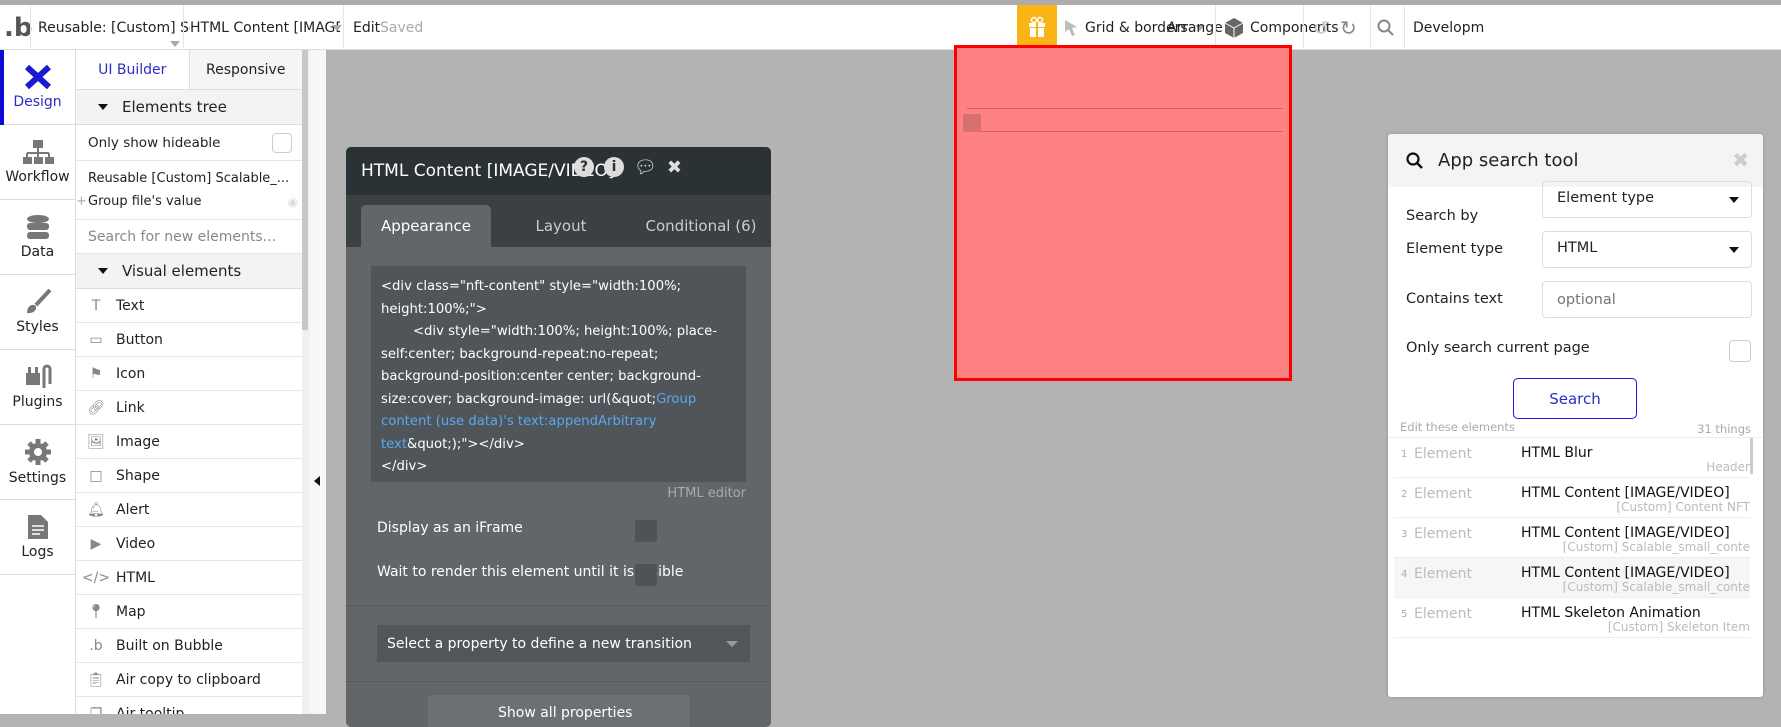  Describe the element at coordinates (189, 612) in the screenshot. I see `element-item: 📍︎ Map` at that location.